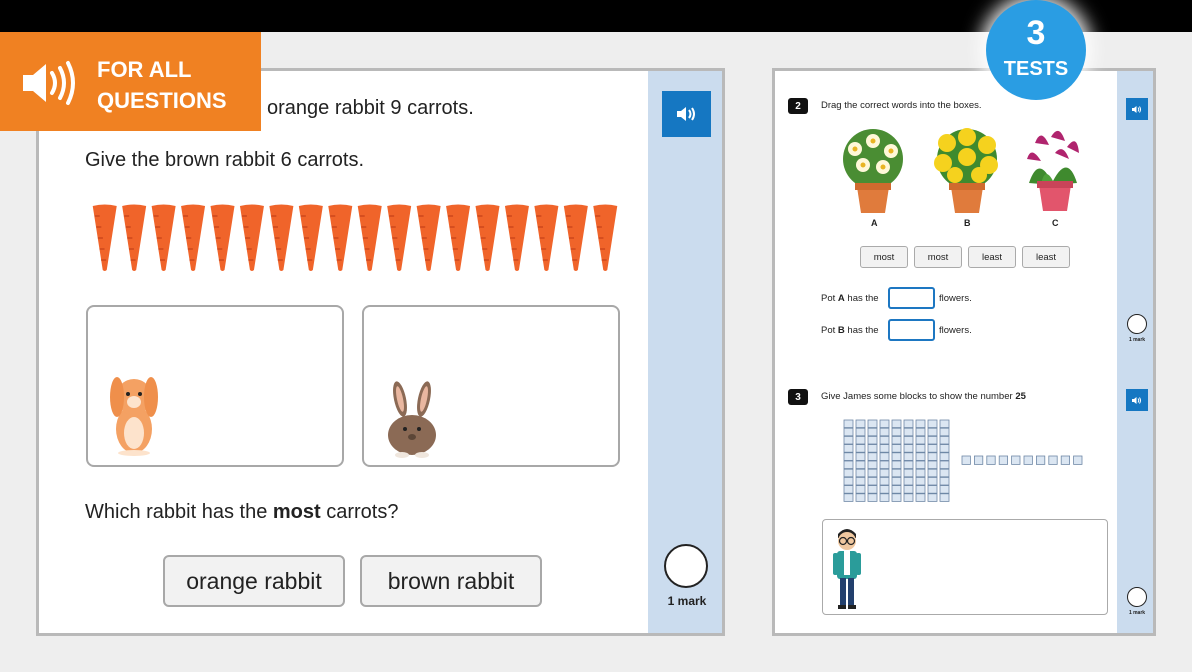 Image resolution: width=1192 pixels, height=672 pixels. What do you see at coordinates (412, 419) in the screenshot?
I see `brown-rabbit-icon` at bounding box center [412, 419].